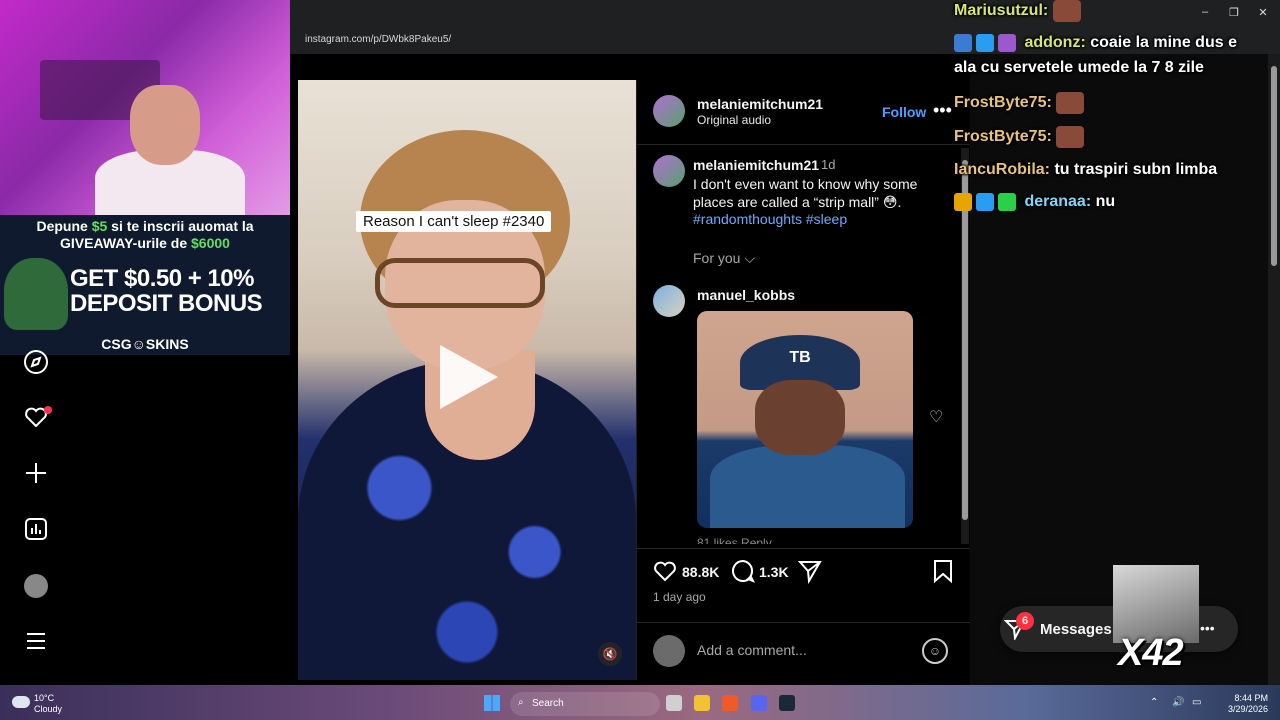 This screenshot has width=1280, height=720. What do you see at coordinates (1163, 43) in the screenshot?
I see `chat-message: coaie la mine dus e` at bounding box center [1163, 43].